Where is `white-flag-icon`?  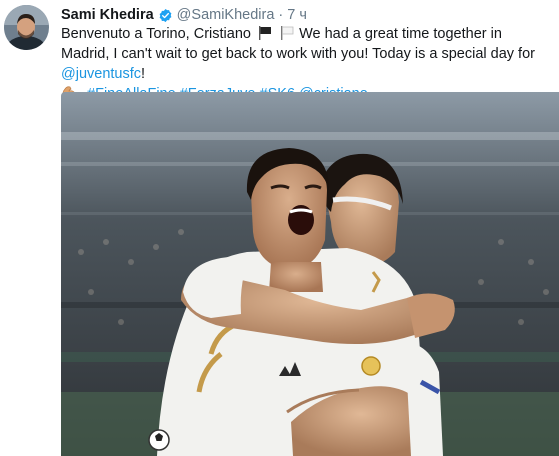 white-flag-icon is located at coordinates (287, 33).